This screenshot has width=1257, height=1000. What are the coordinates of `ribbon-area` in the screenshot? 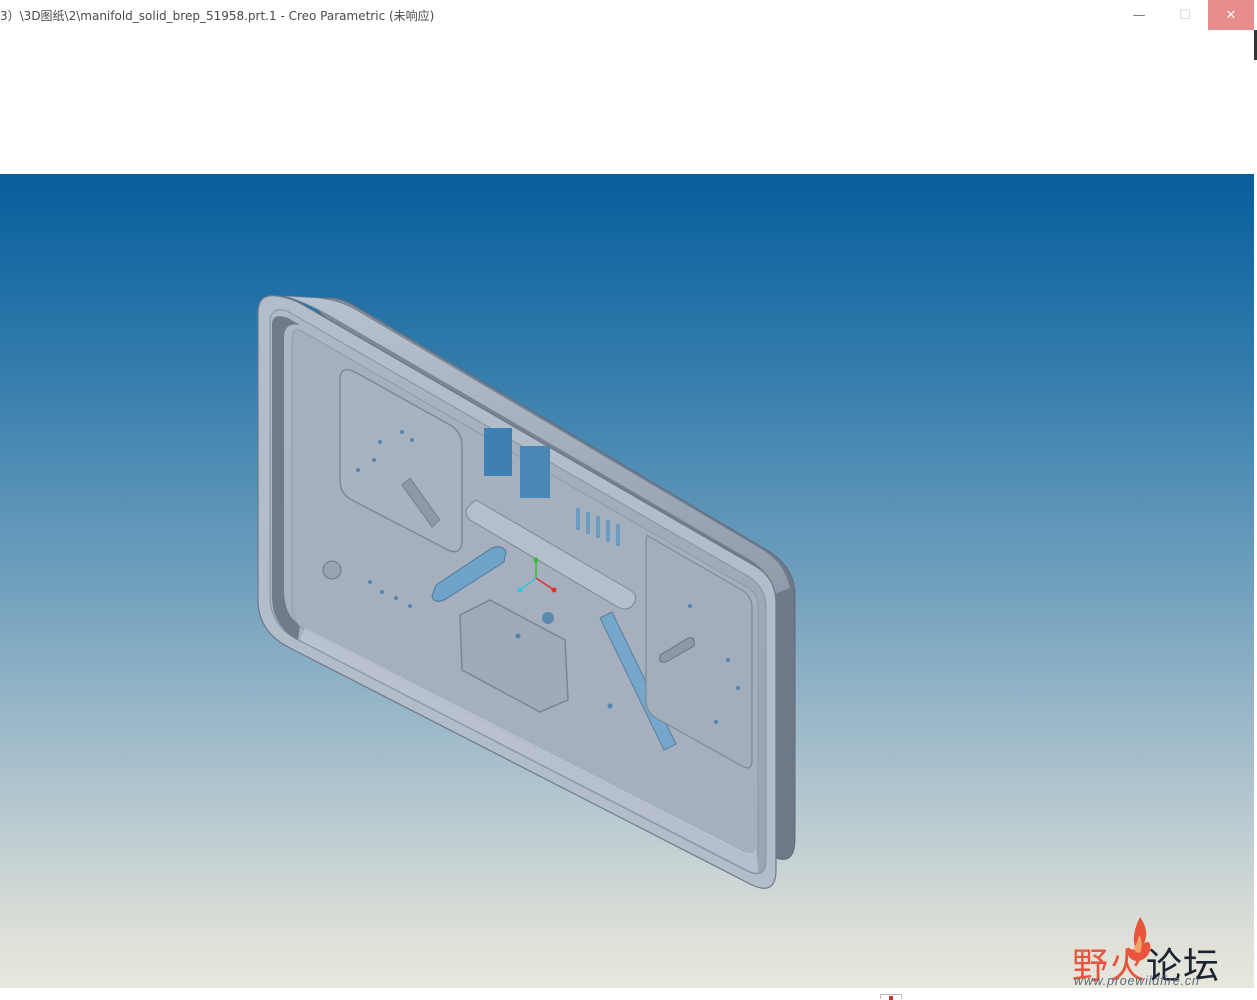 It's located at (627, 102).